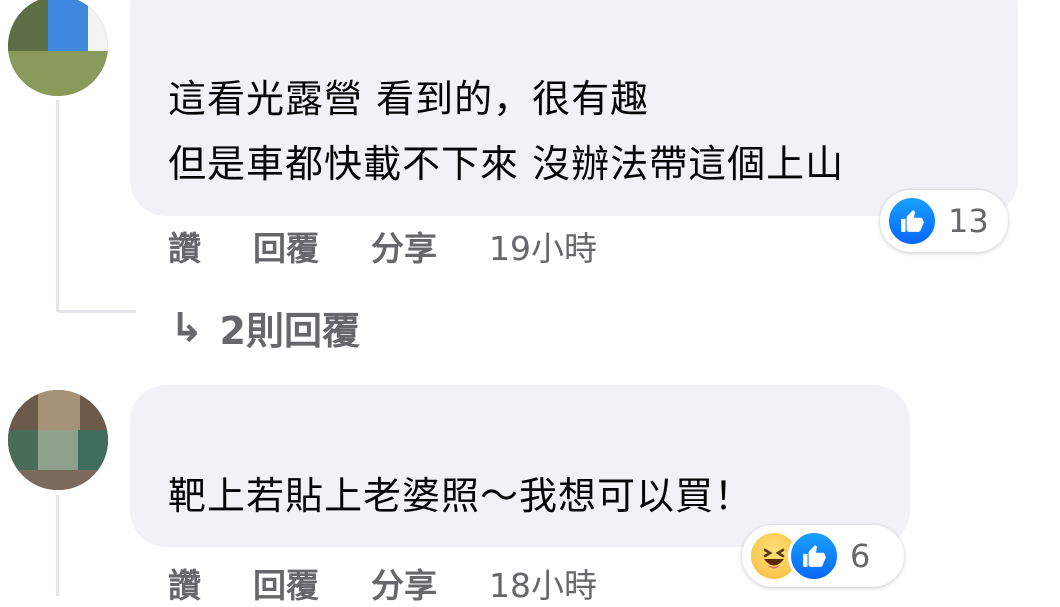  Describe the element at coordinates (461, 496) in the screenshot. I see `comment-text-line: 靶上若貼上老婆照～我想可以買！` at that location.